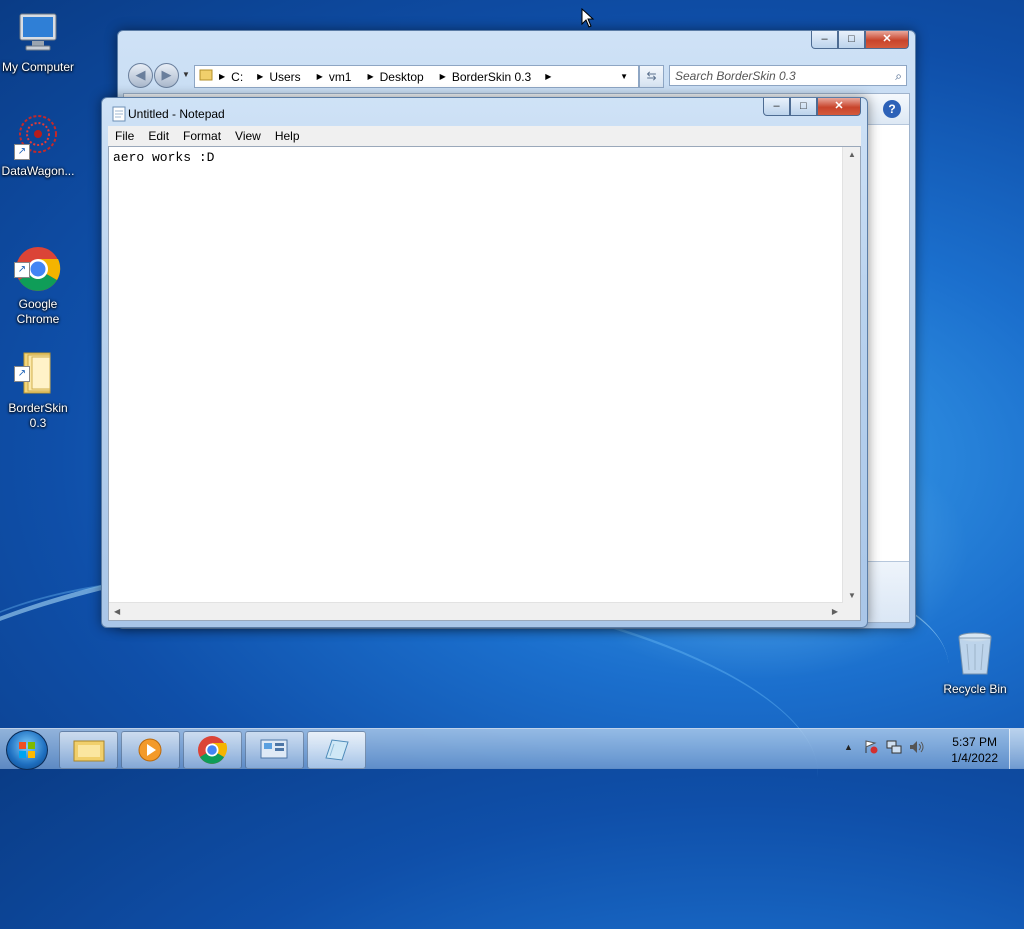  I want to click on desktop-icon-label: BorderSkin 0.3, so click(38, 415).